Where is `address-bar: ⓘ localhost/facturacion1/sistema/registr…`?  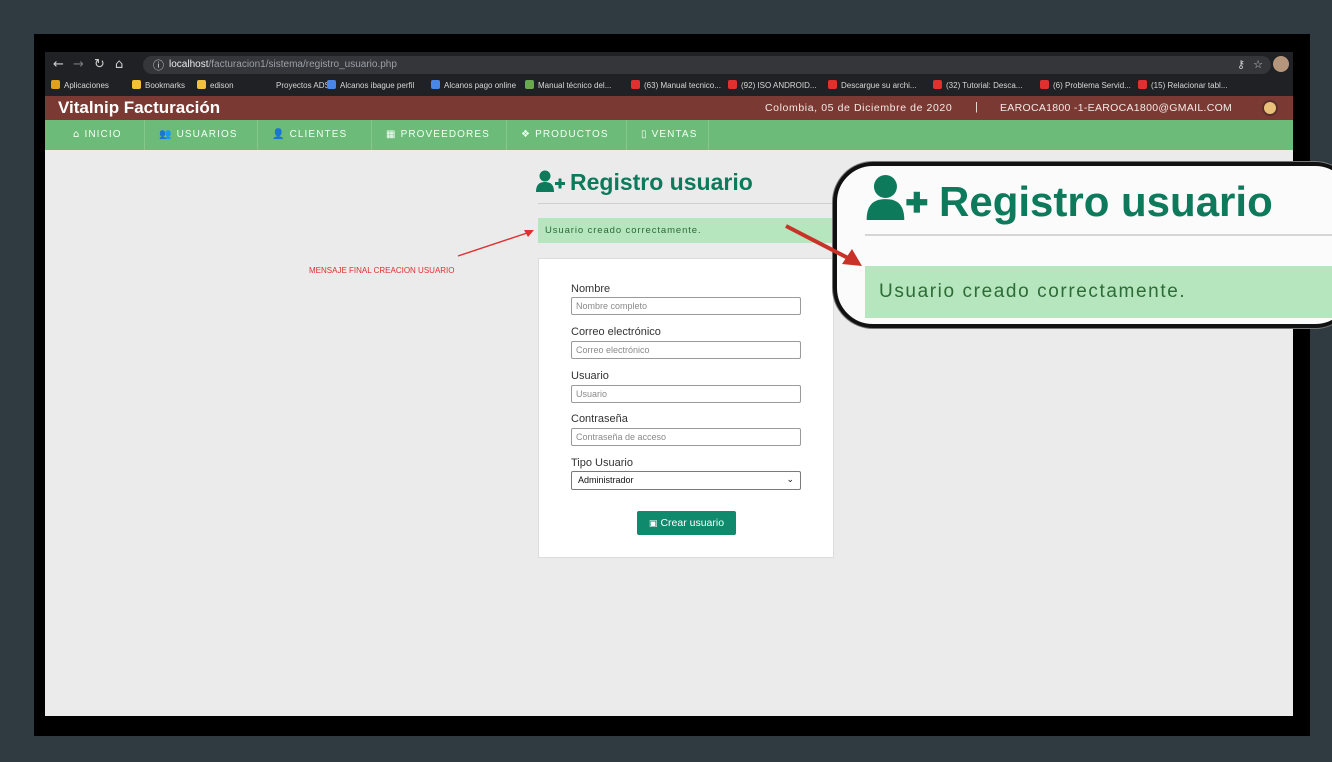
address-bar: ⓘ localhost/facturacion1/sistema/registr… is located at coordinates (707, 65).